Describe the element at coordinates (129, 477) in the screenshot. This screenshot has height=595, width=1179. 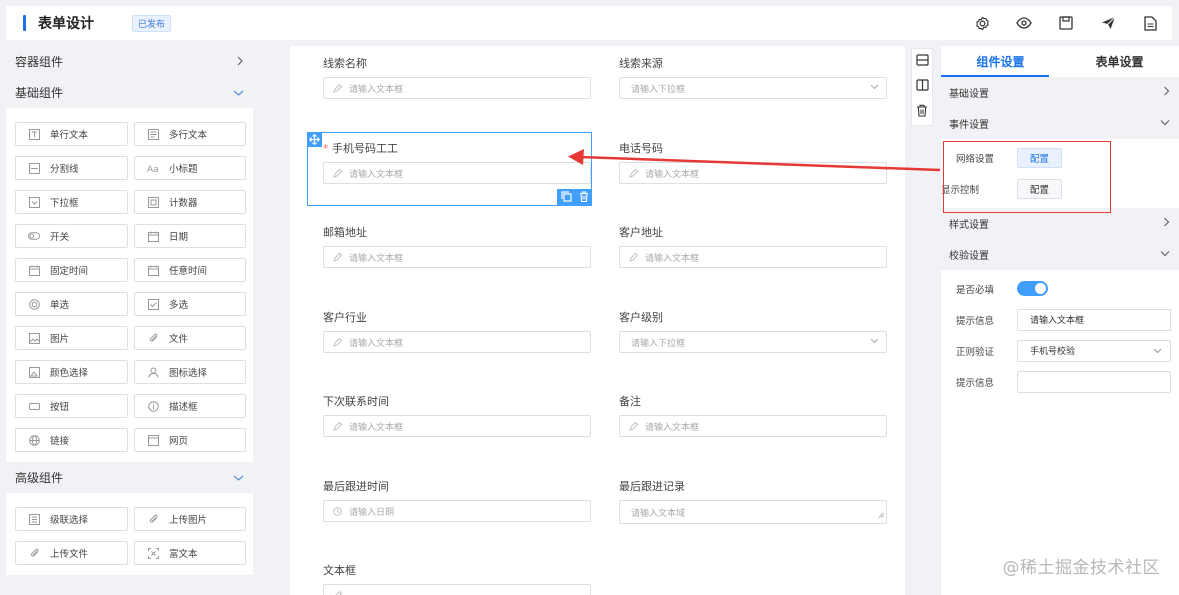
I see `section-advanced-components: 高级组件` at that location.